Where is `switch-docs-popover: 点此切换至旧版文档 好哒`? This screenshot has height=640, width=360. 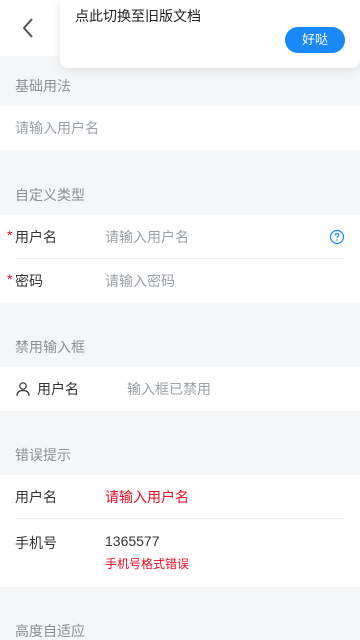
switch-docs-popover: 点此切换至旧版文档 好哒 is located at coordinates (210, 34).